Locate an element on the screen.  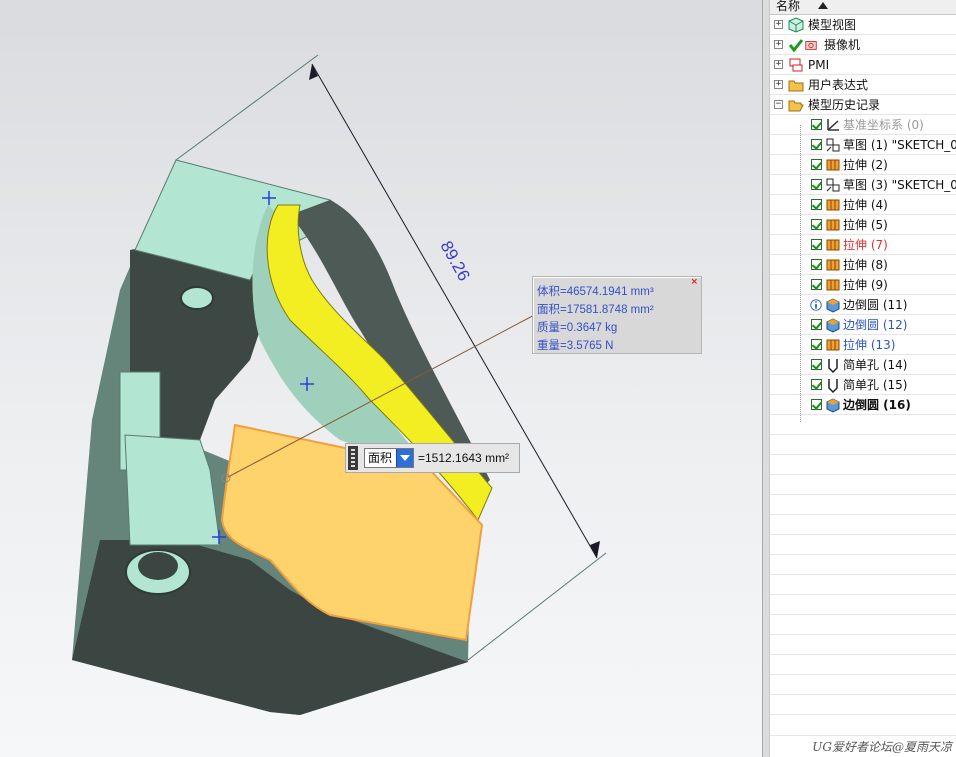
folder-open-icon is located at coordinates (796, 106).